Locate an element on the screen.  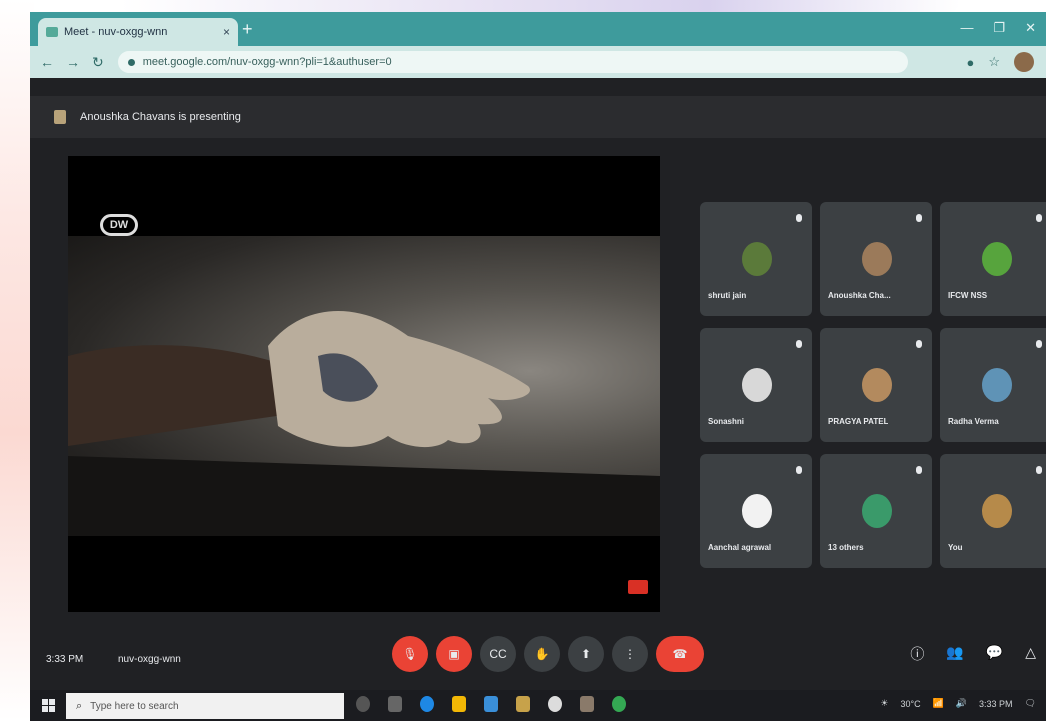
meet-favicon-icon is located at coordinates (52, 32).